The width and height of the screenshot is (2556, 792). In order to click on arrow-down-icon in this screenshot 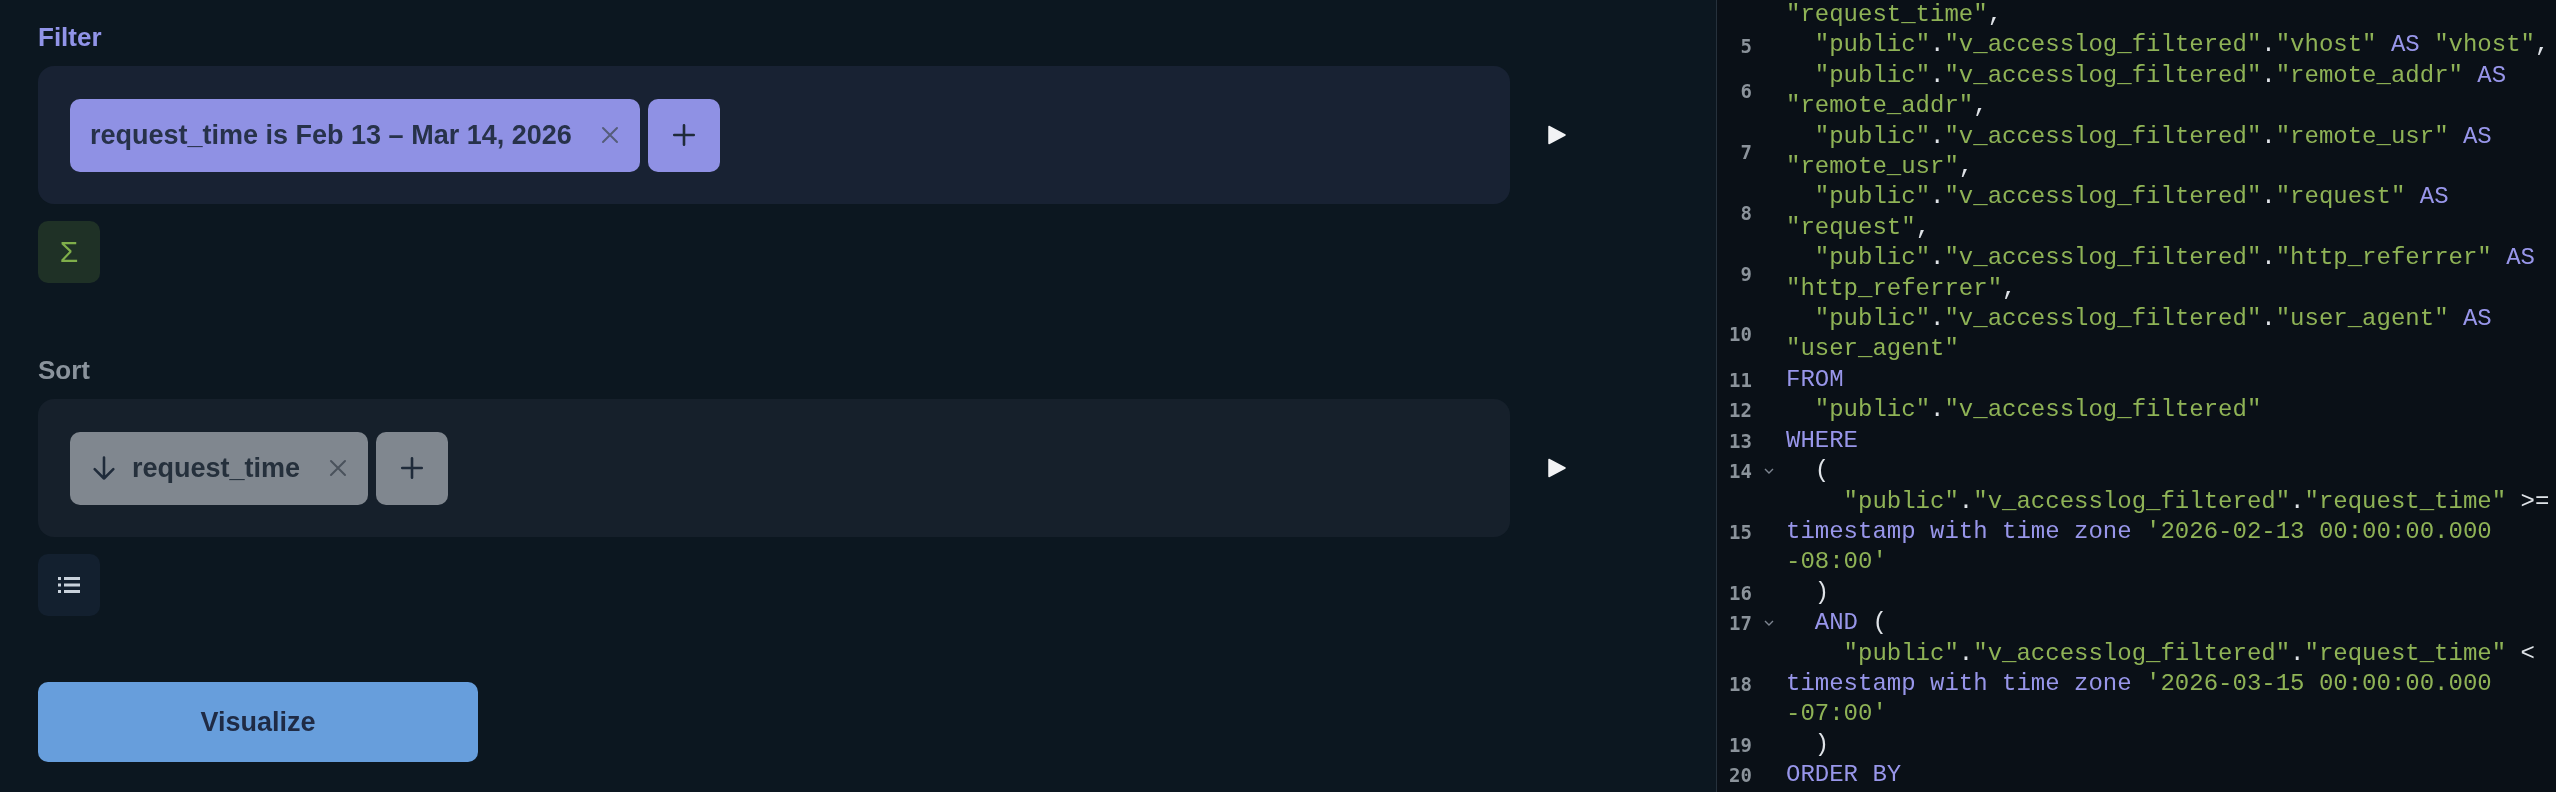, I will do `click(104, 468)`.